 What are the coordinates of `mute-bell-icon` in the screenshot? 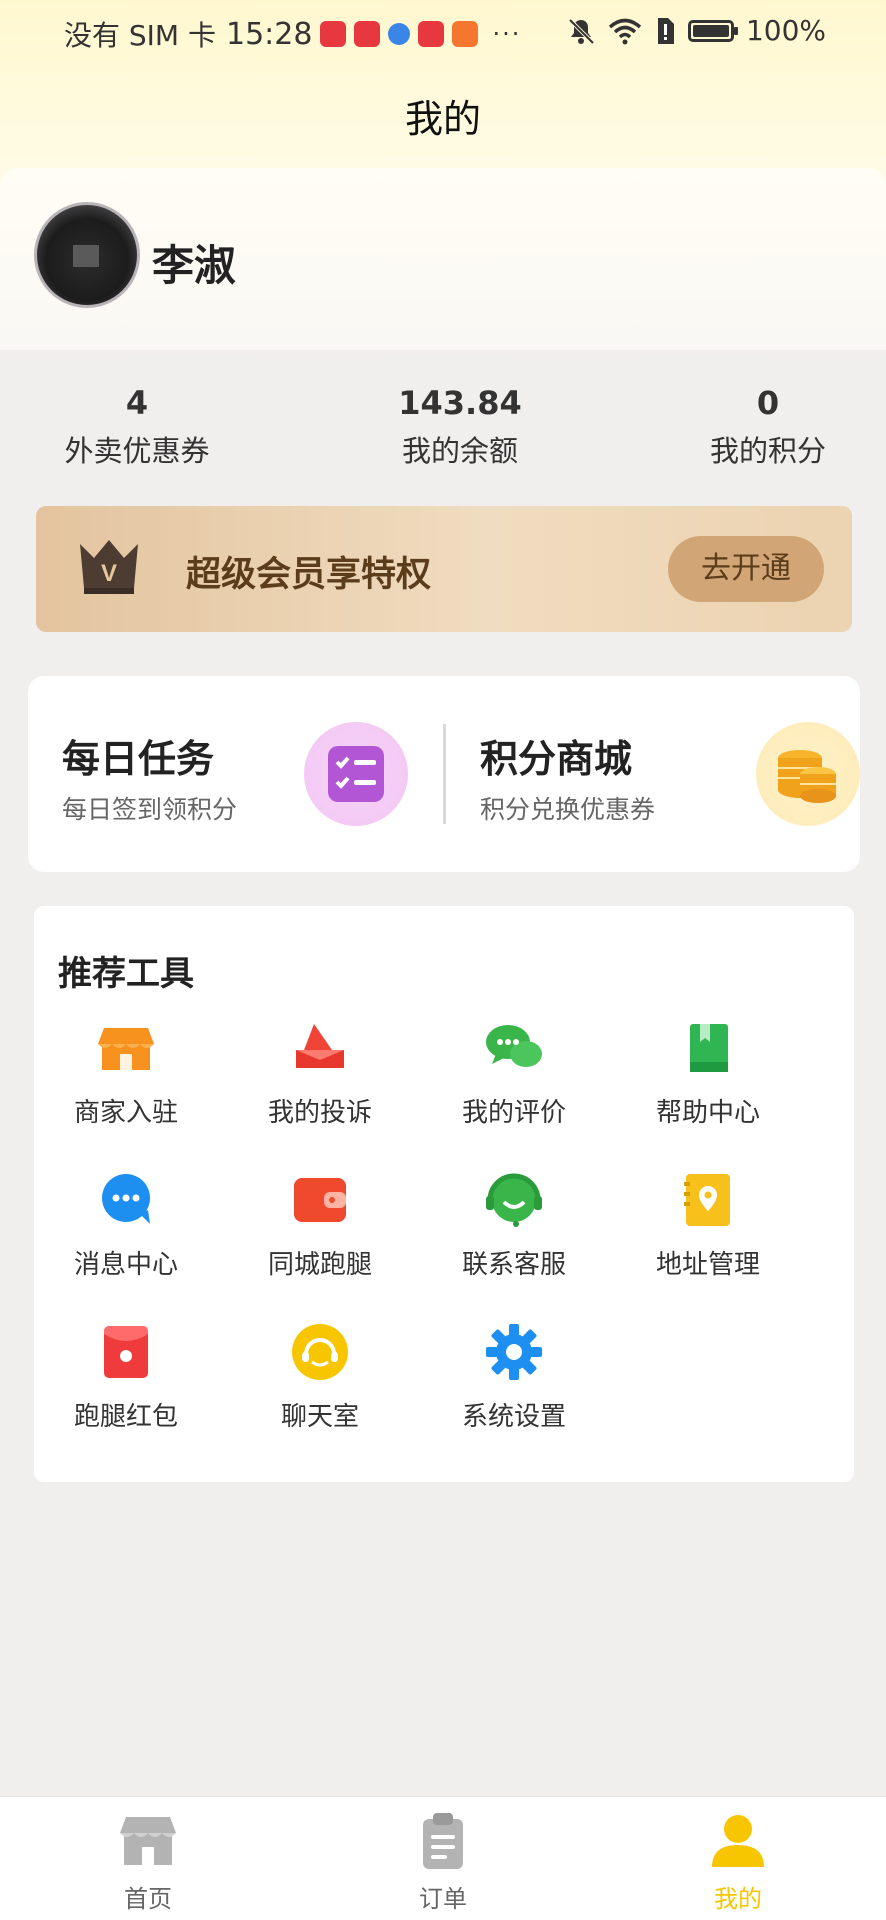 It's located at (581, 31).